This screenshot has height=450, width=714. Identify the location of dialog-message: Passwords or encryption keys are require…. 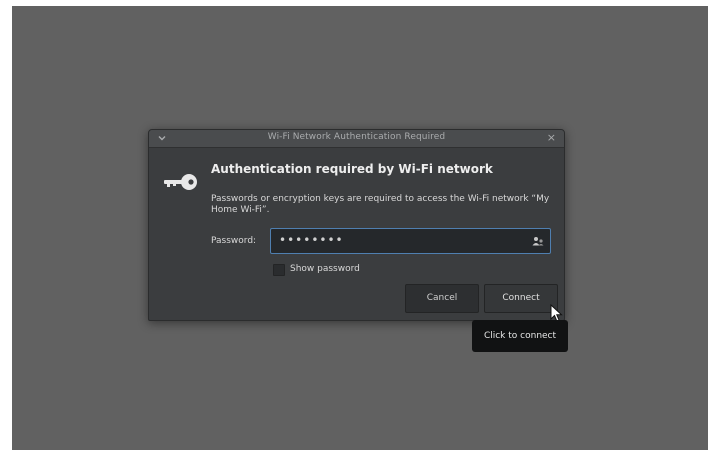
(380, 204).